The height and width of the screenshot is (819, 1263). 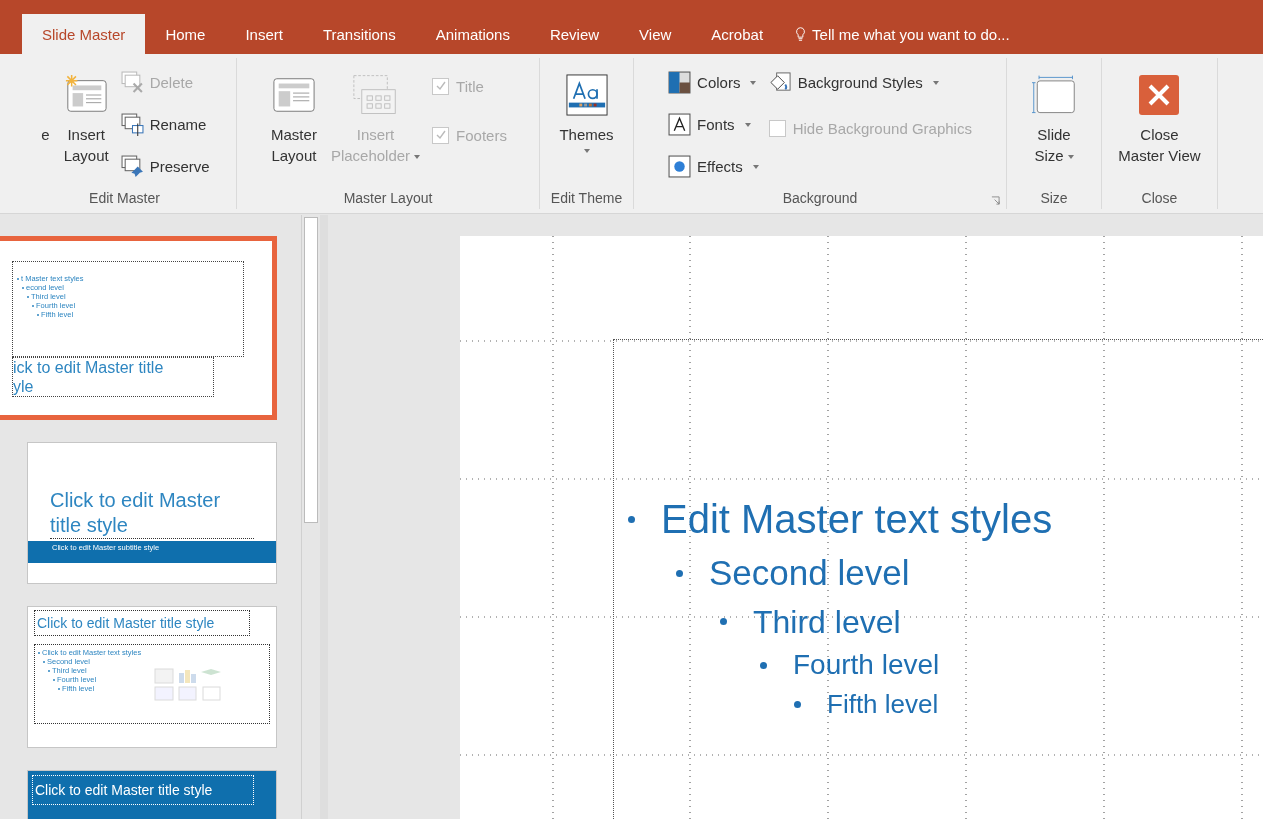 I want to click on ribbon-button: Insert Layout, so click(x=86, y=116).